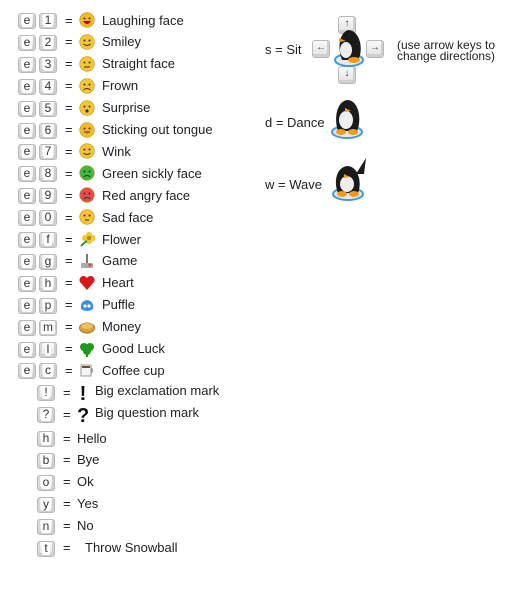 The image size is (522, 600). Describe the element at coordinates (87, 370) in the screenshot. I see `coffee-cup-icon` at that location.